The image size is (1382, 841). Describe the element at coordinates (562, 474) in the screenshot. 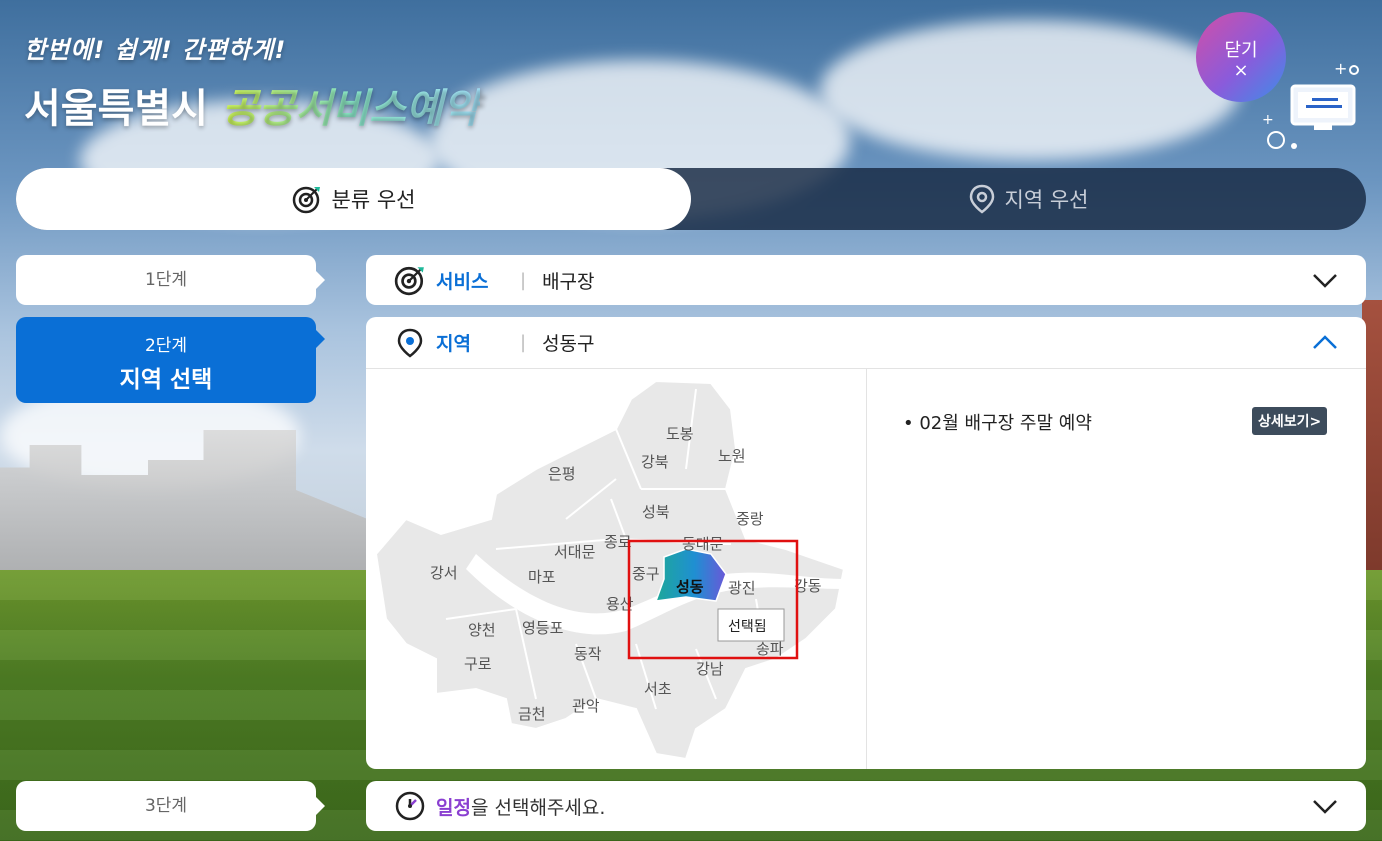

I see `district-eunpyeong: 은평` at that location.